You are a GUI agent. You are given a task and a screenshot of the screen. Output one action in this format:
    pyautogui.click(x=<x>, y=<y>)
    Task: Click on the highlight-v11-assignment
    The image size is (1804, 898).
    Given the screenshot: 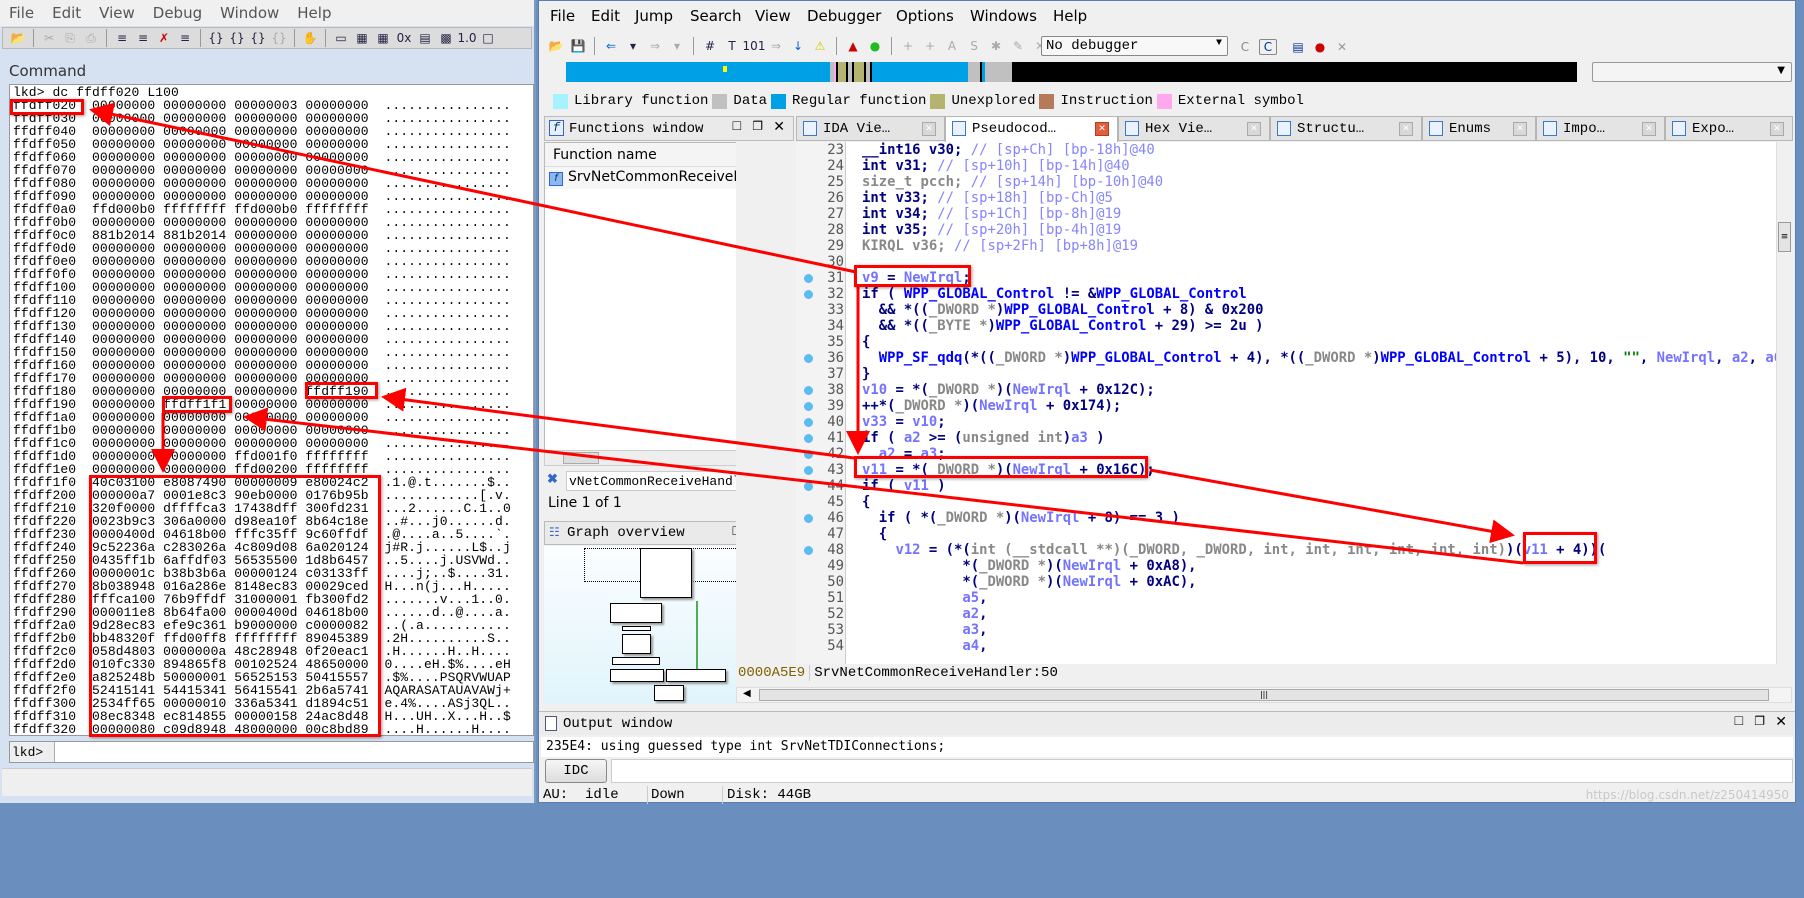 What is the action you would take?
    pyautogui.click(x=1001, y=467)
    